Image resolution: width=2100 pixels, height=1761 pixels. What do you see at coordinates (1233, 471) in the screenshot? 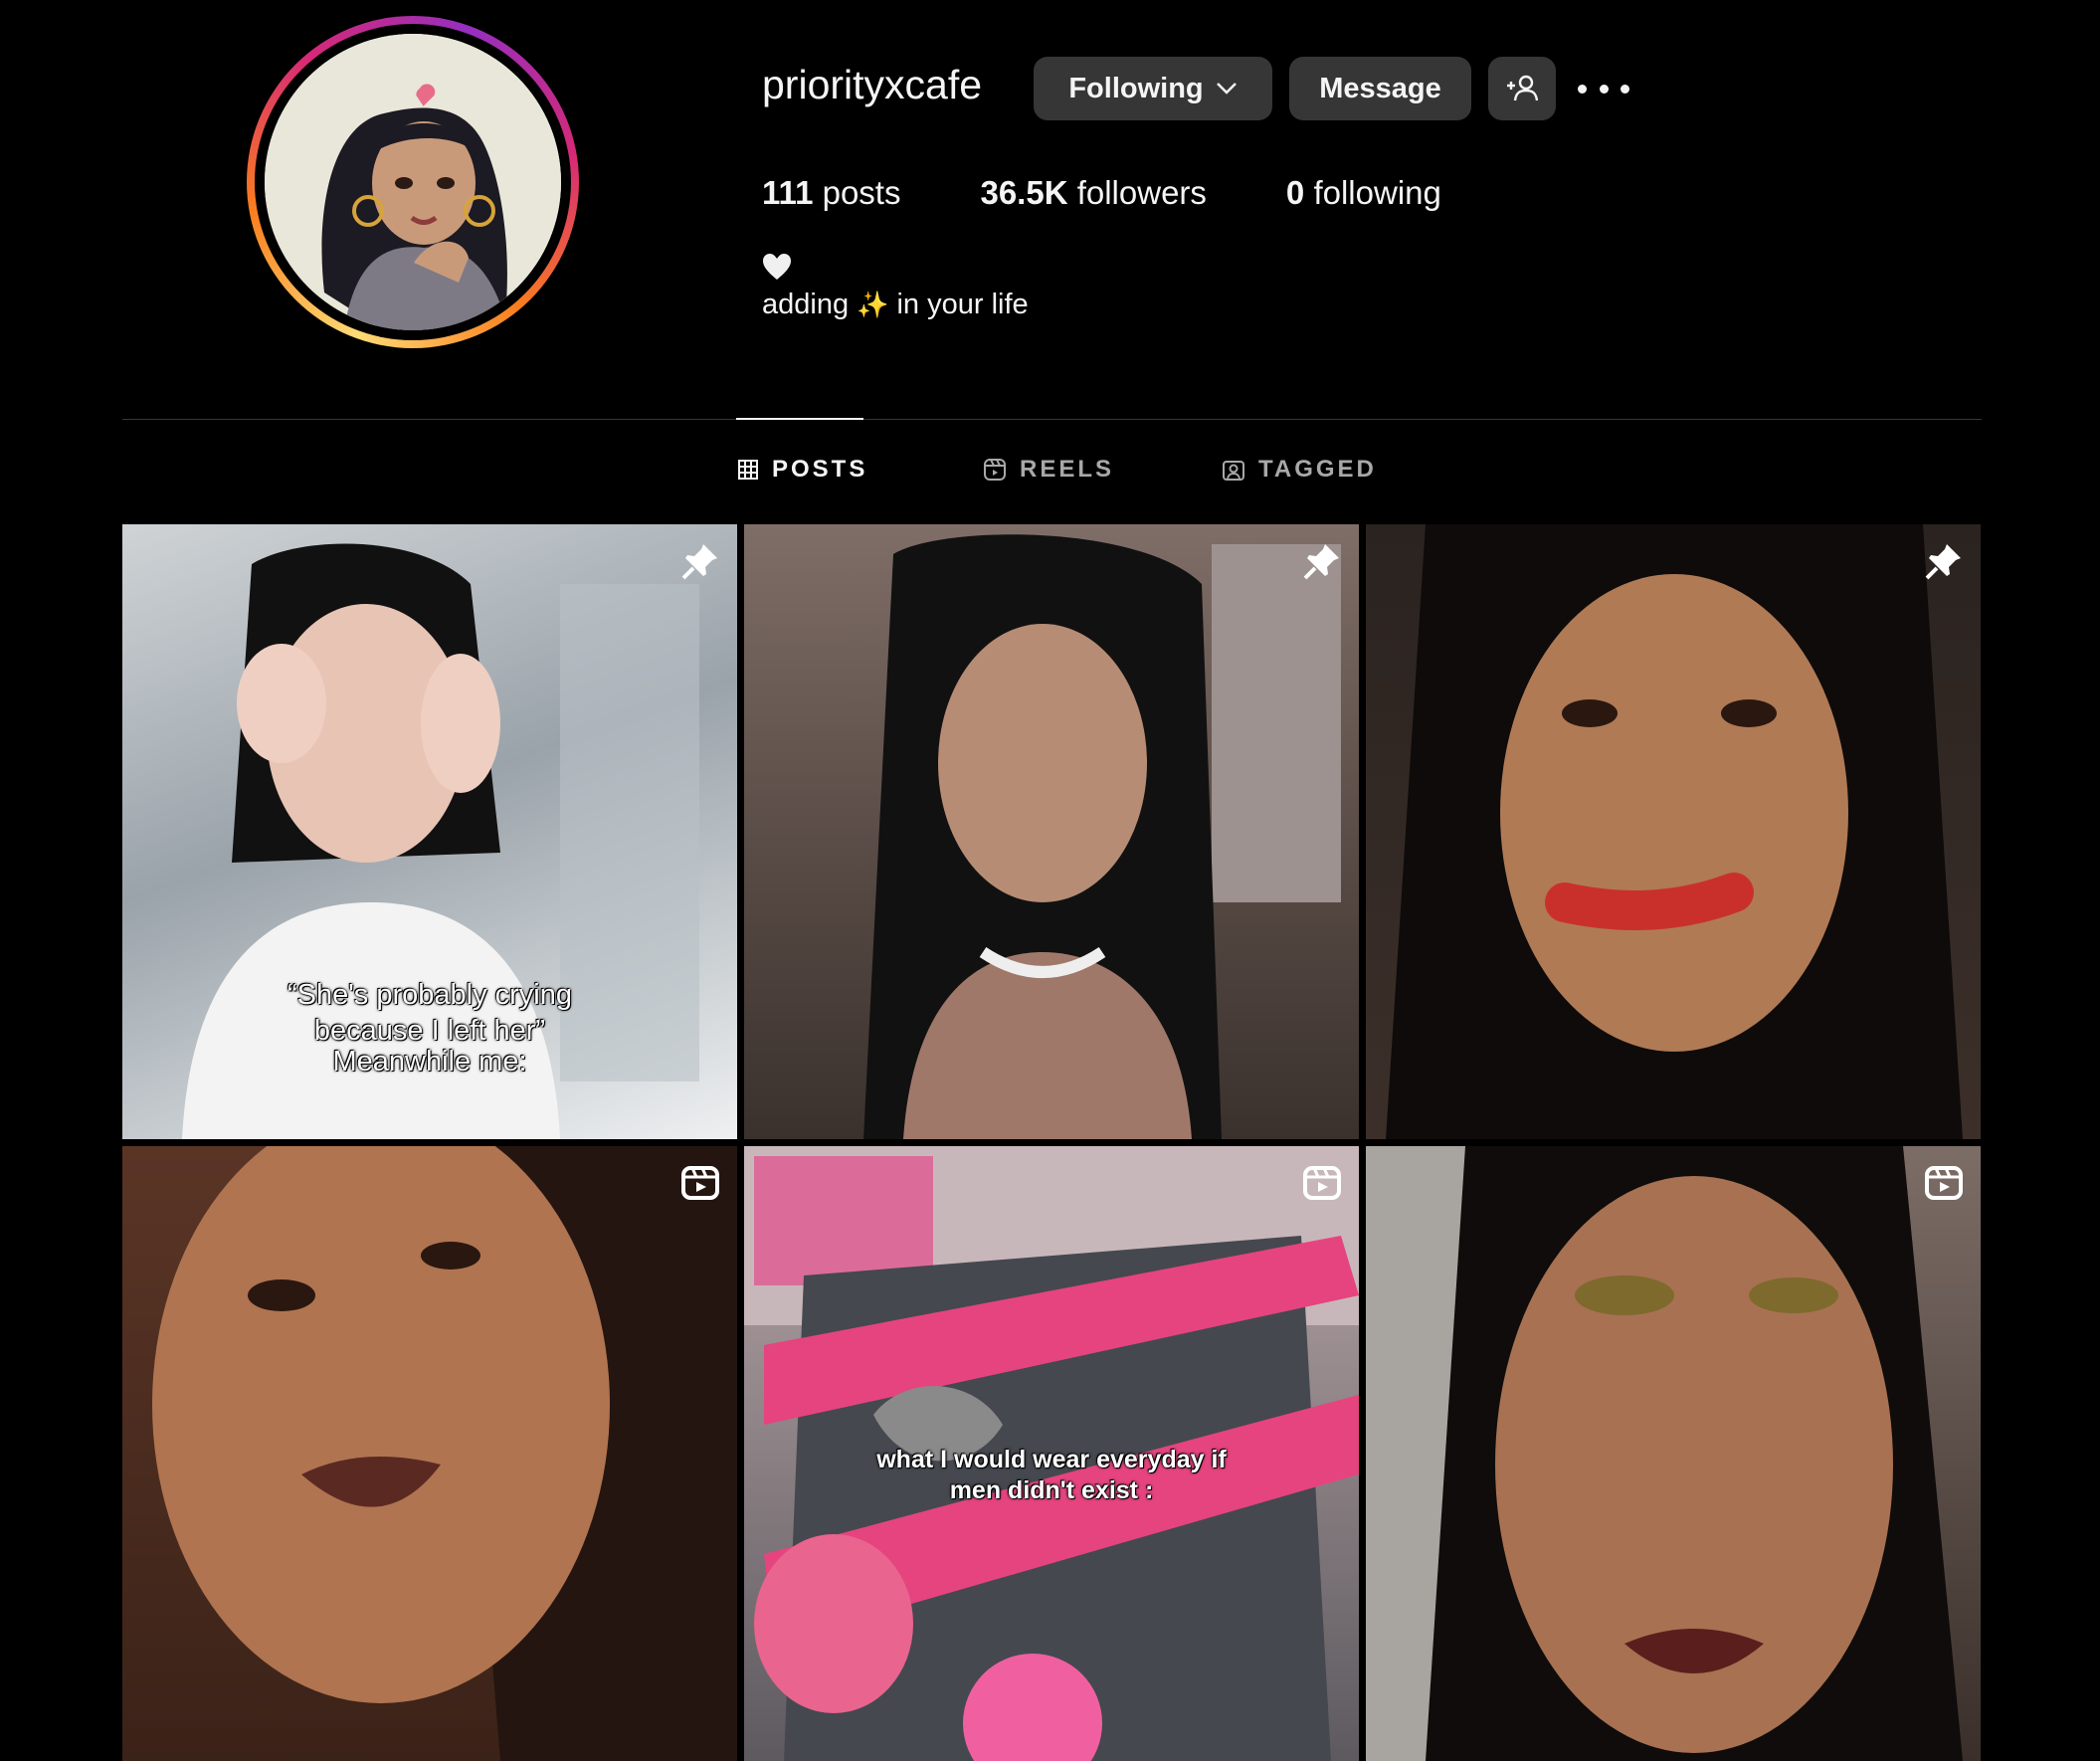
I see `tagged-icon` at bounding box center [1233, 471].